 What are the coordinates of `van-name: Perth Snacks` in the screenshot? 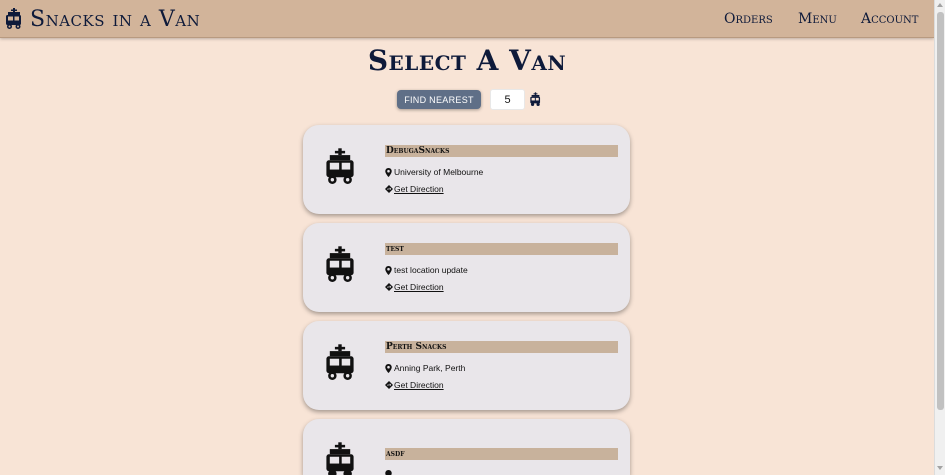 It's located at (501, 347).